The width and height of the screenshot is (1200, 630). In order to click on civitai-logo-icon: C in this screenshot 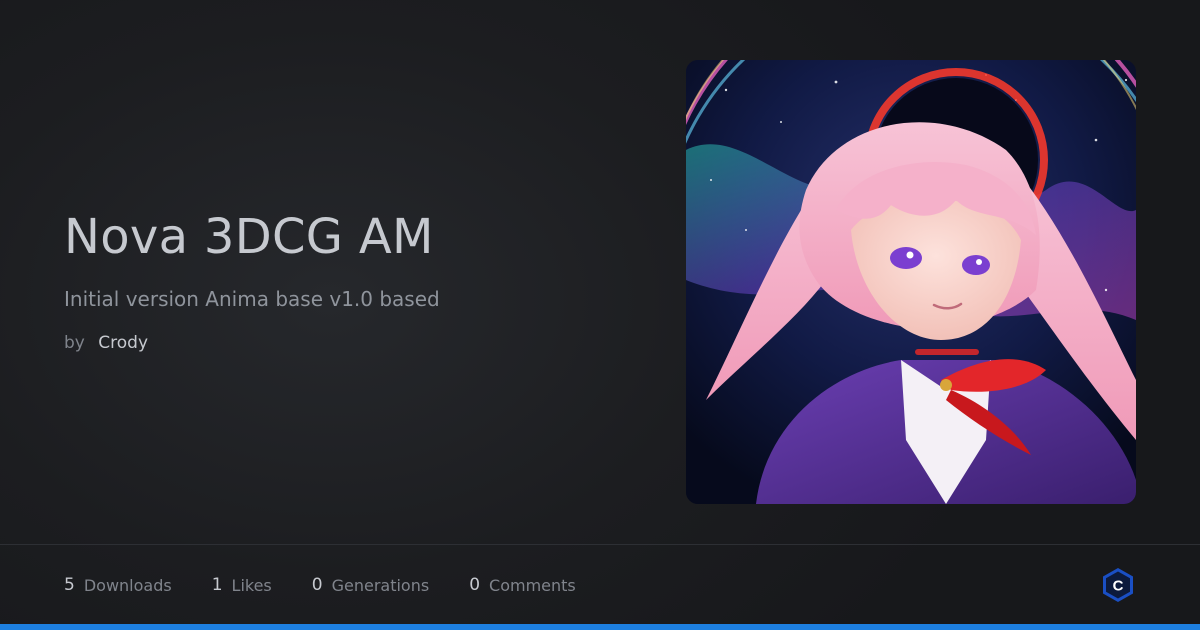, I will do `click(1118, 585)`.